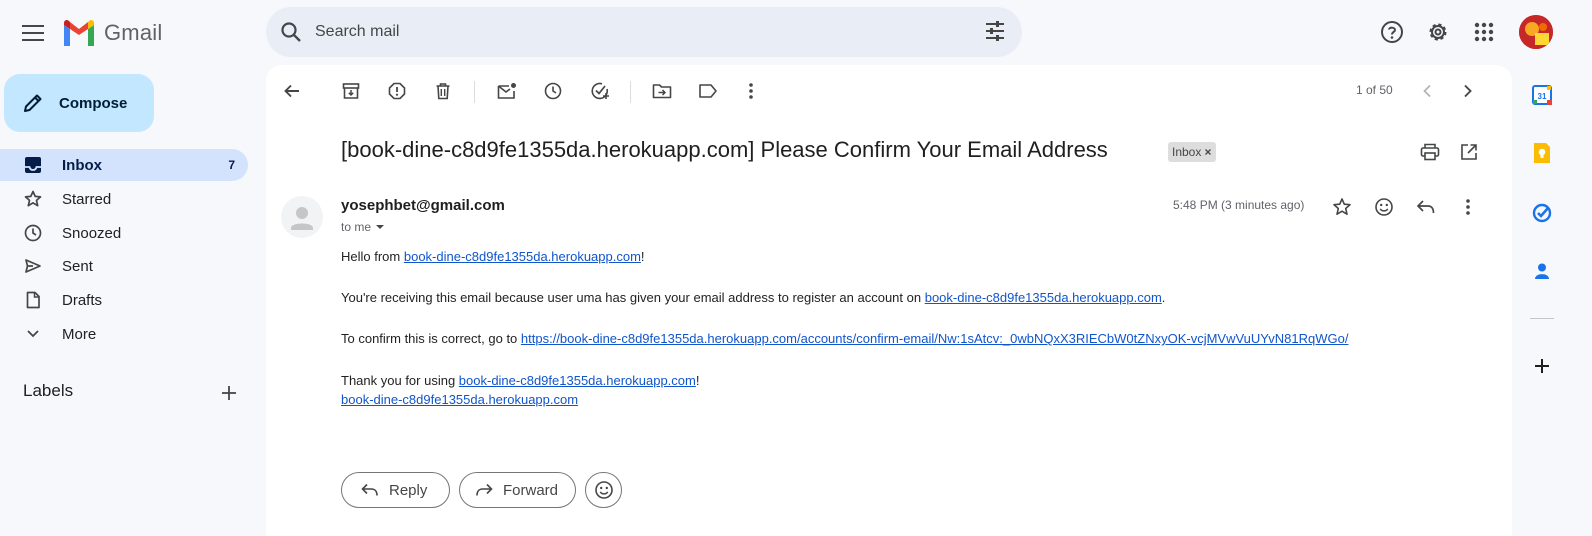  Describe the element at coordinates (431, 338) in the screenshot. I see `body-text: To confirm this is correct, go to` at that location.